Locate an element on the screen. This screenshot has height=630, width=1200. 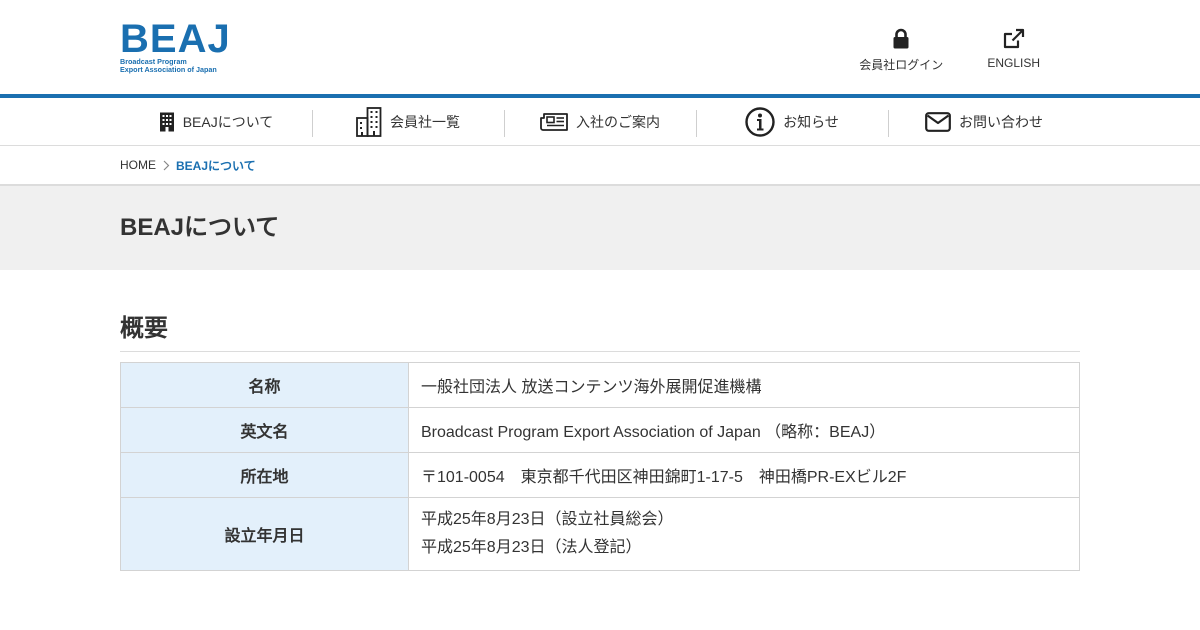
nav-item-news: お知らせ is located at coordinates (792, 122).